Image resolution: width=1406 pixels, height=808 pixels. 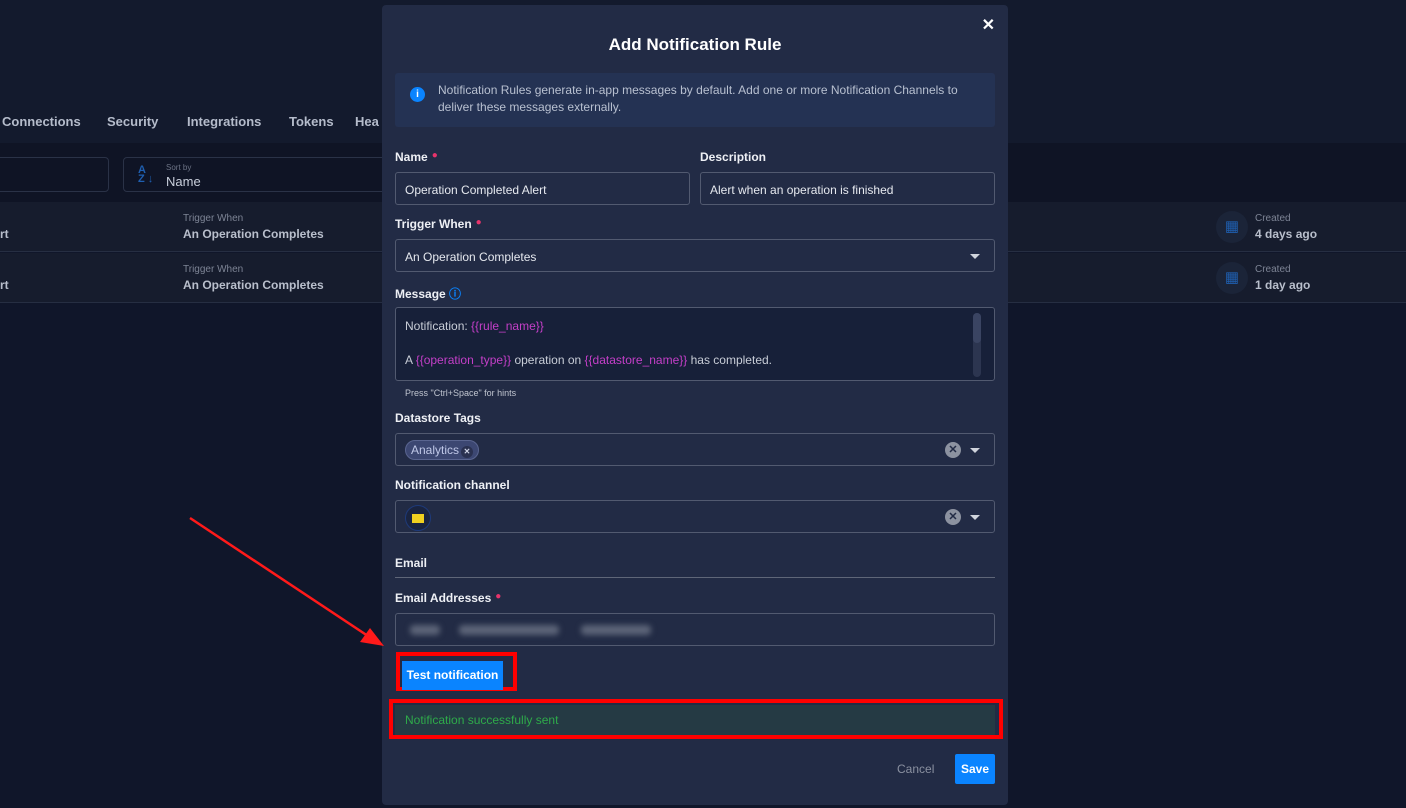 What do you see at coordinates (411, 563) in the screenshot?
I see `email-section-title: Email` at bounding box center [411, 563].